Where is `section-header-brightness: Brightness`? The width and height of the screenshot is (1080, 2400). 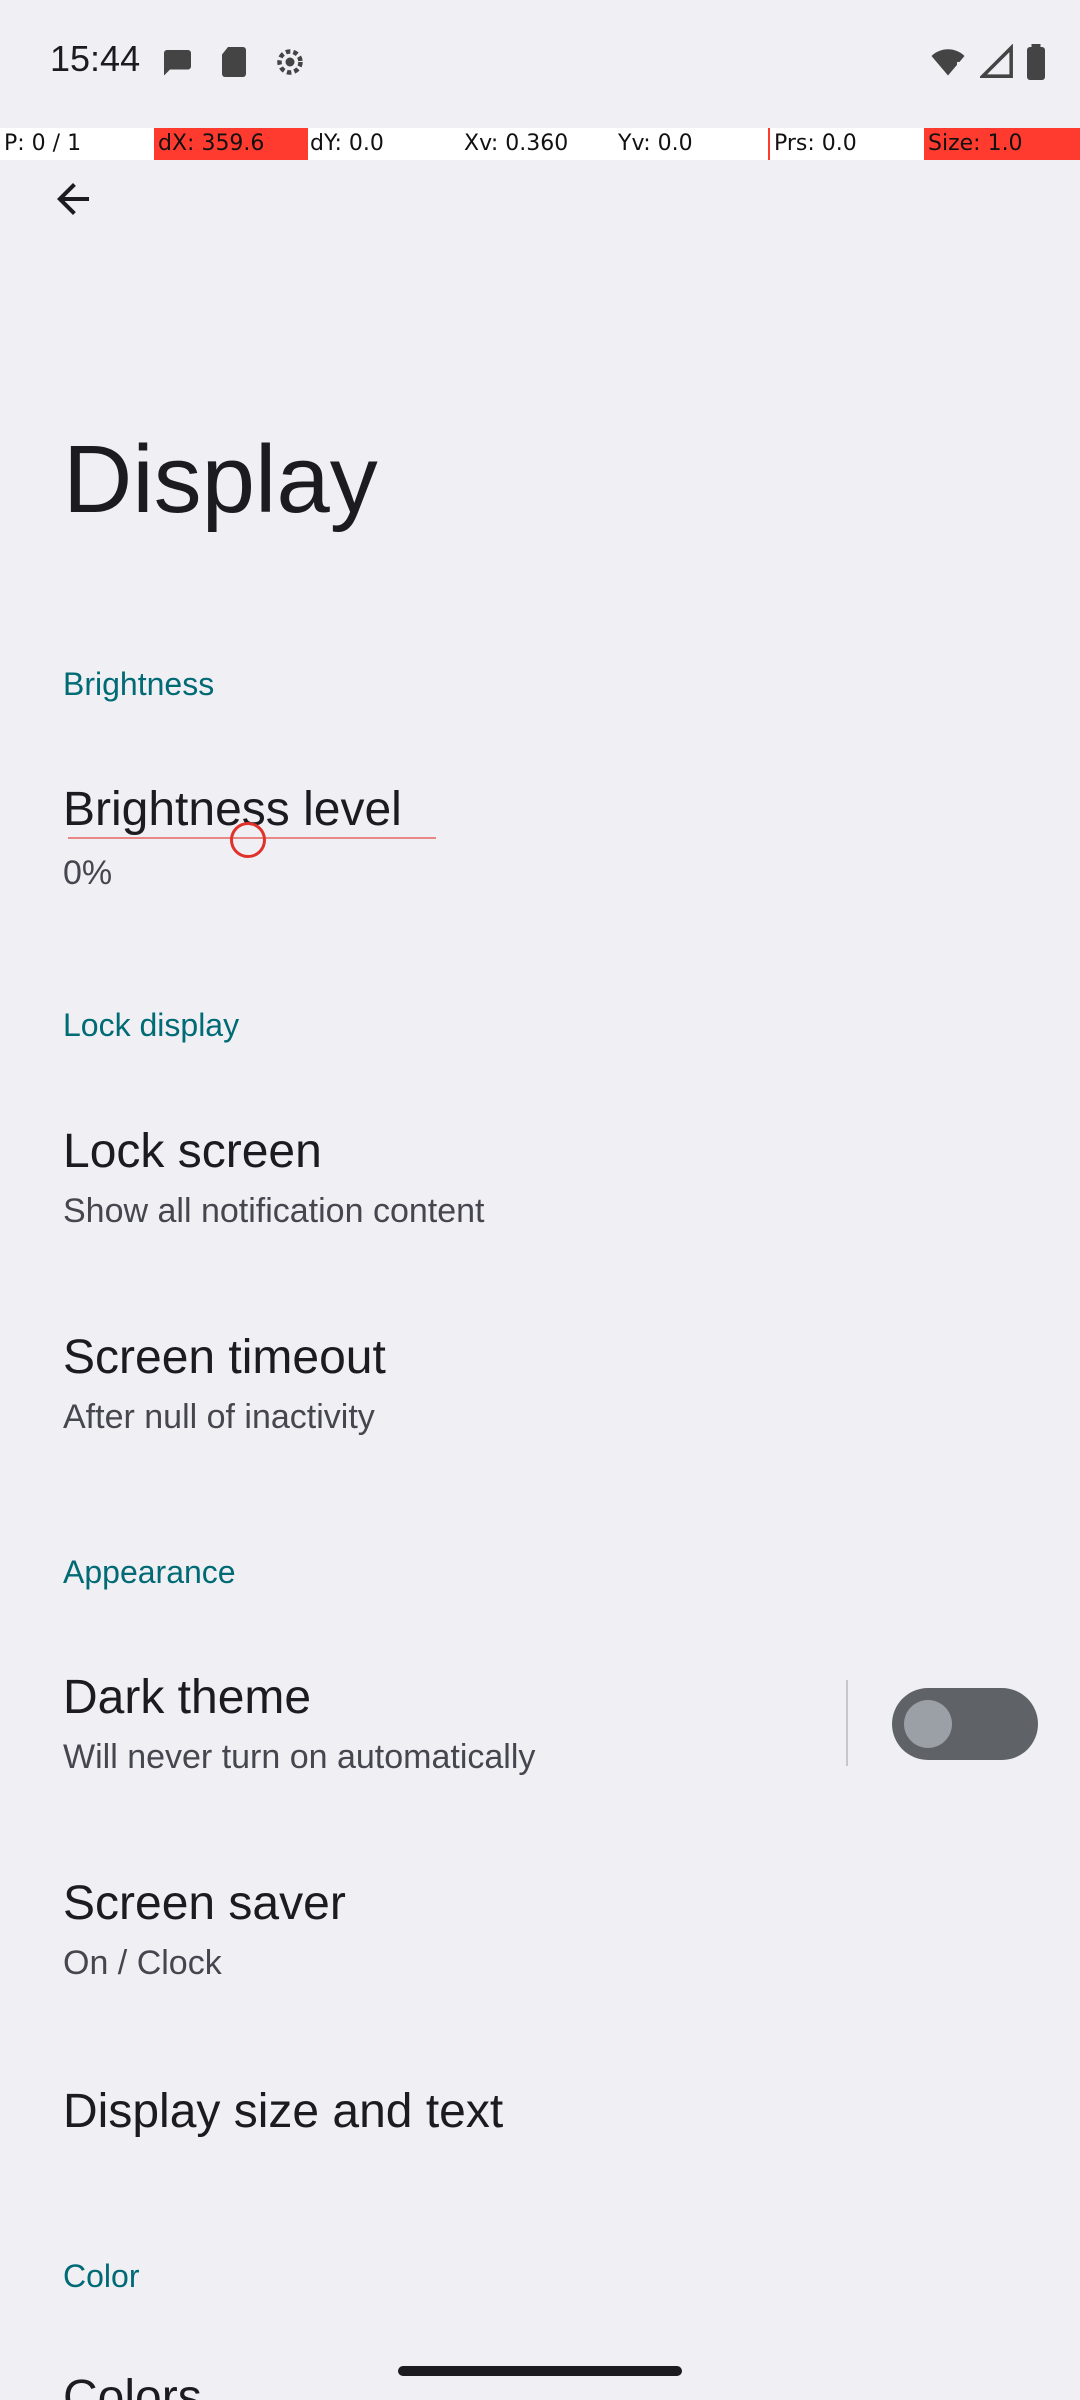 section-header-brightness: Brightness is located at coordinates (139, 684).